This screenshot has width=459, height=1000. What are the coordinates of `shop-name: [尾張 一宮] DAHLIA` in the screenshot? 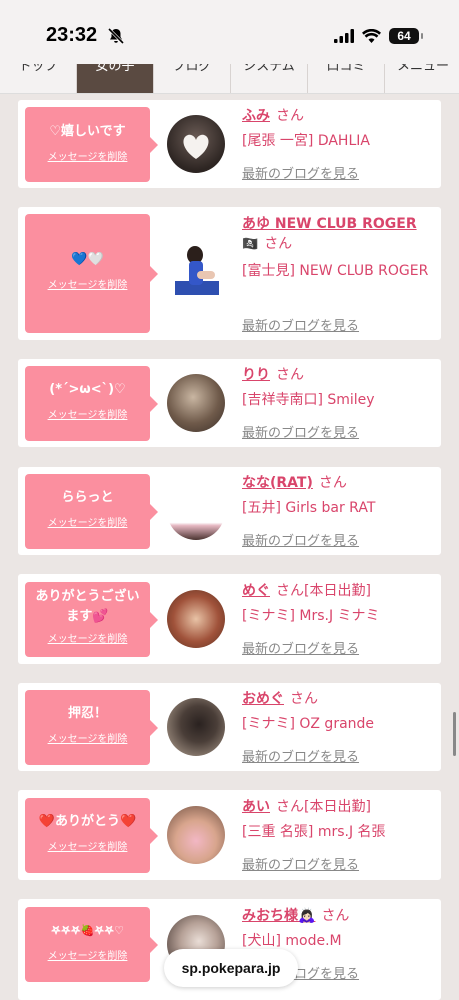 It's located at (337, 141).